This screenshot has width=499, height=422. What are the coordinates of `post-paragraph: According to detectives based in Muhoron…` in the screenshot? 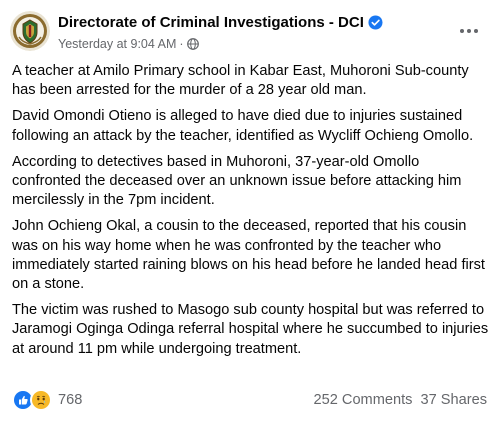 It's located at (237, 181).